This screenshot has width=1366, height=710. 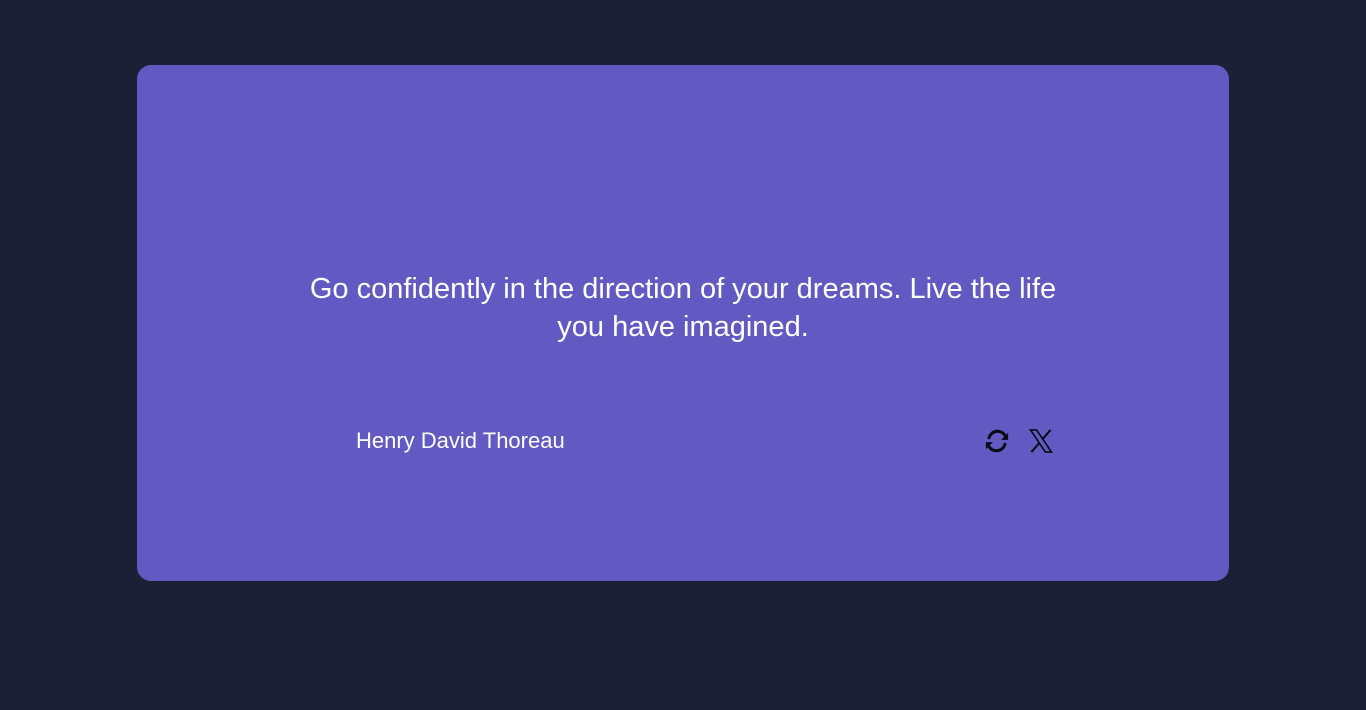 What do you see at coordinates (1019, 441) in the screenshot?
I see `quote-actions` at bounding box center [1019, 441].